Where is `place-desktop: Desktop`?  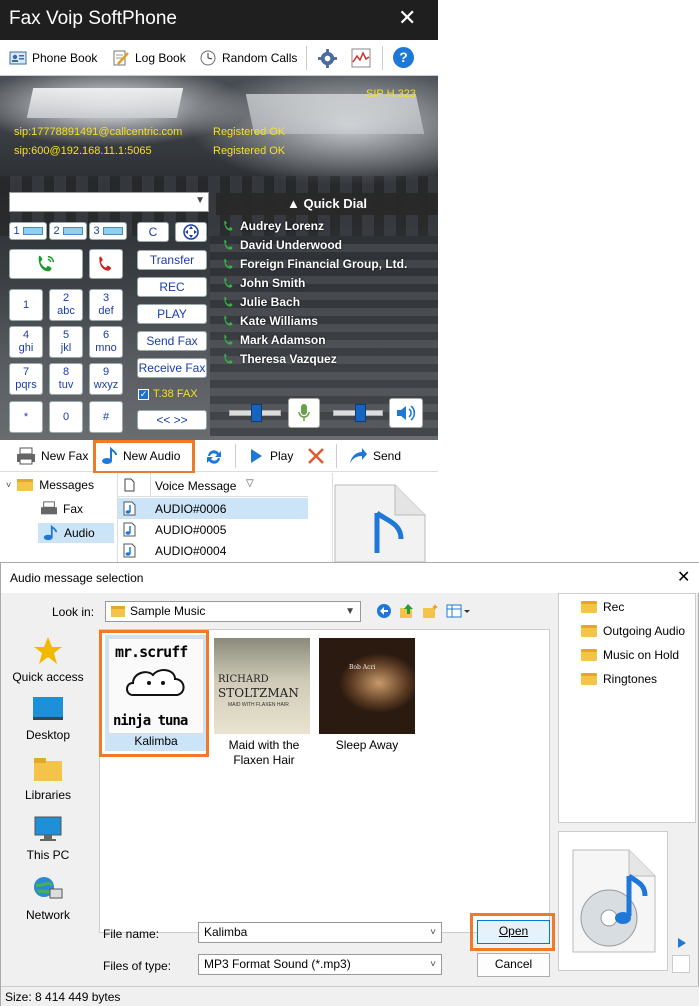 place-desktop: Desktop is located at coordinates (48, 718).